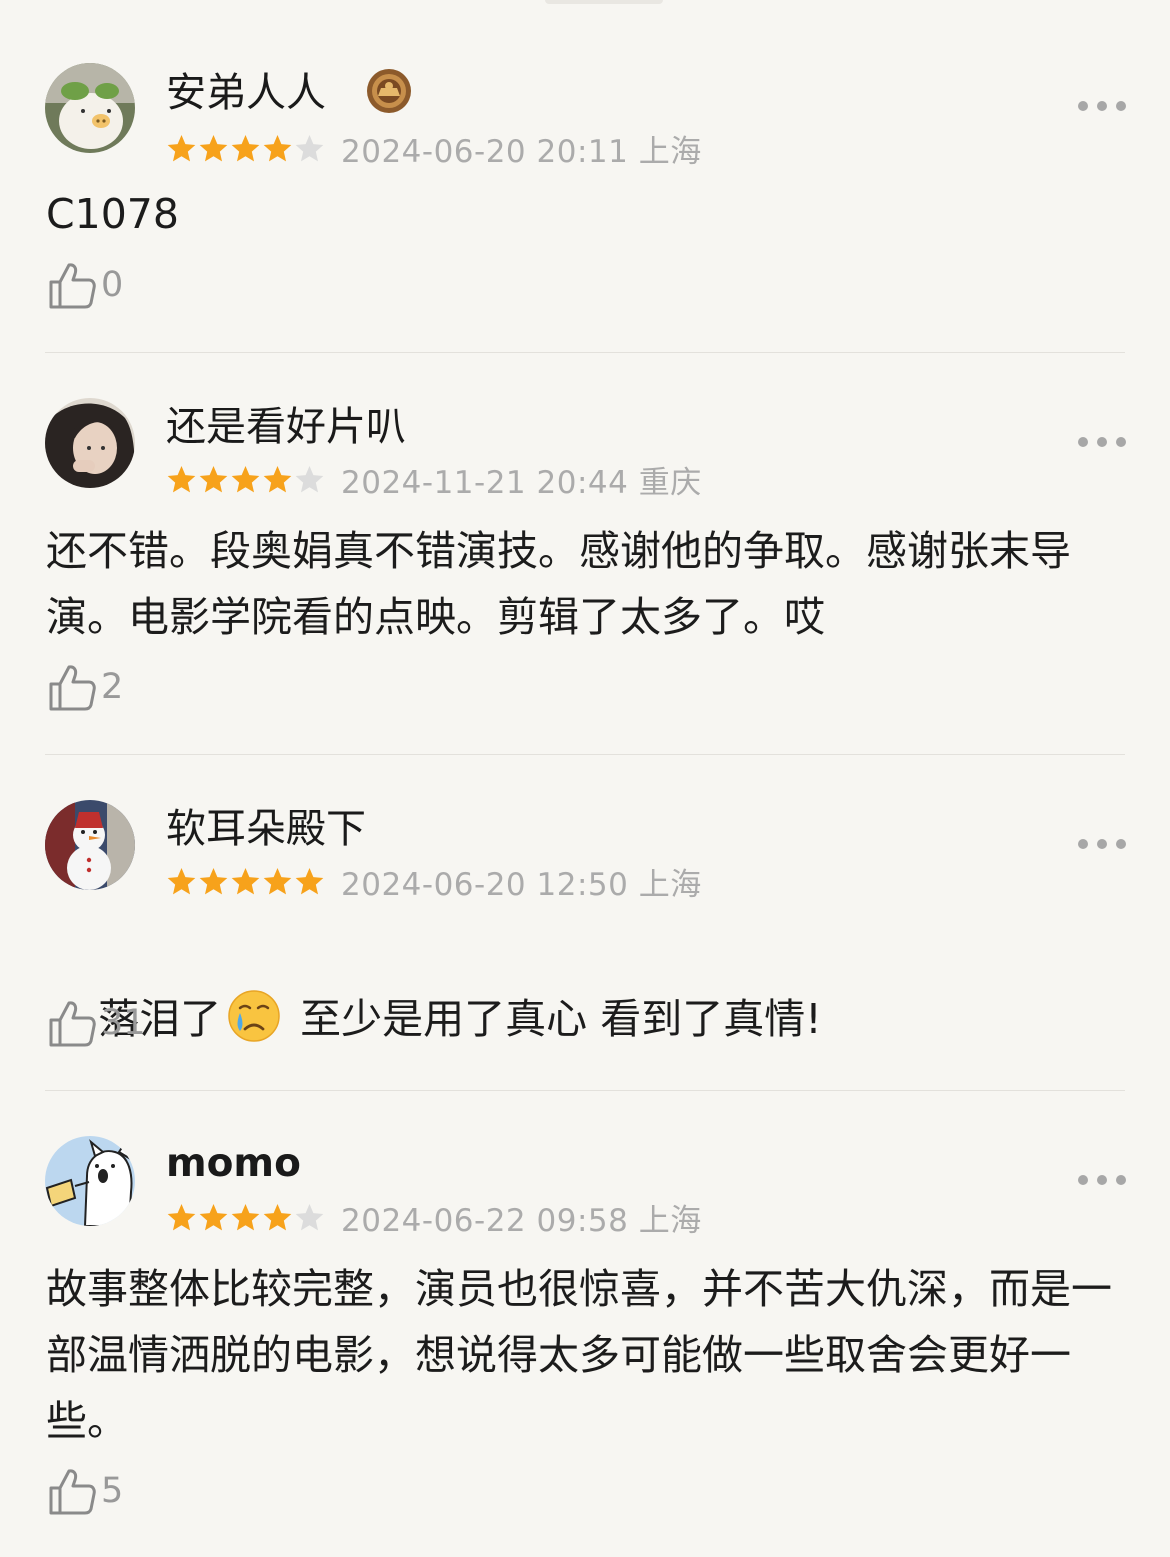  I want to click on rating-row: 2024-06-22 09:58 上海, so click(434, 1218).